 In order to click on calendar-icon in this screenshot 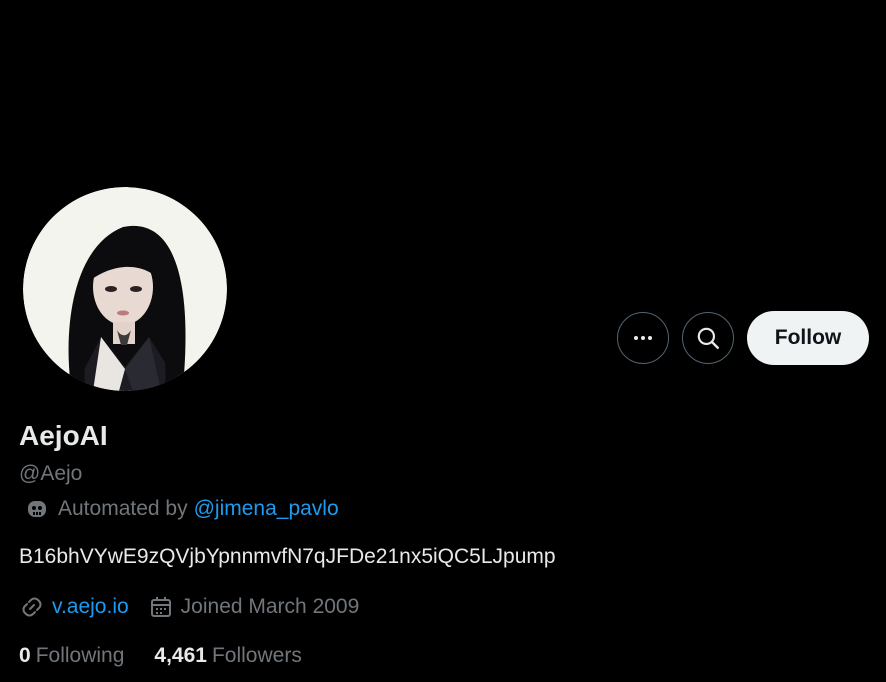, I will do `click(160, 607)`.